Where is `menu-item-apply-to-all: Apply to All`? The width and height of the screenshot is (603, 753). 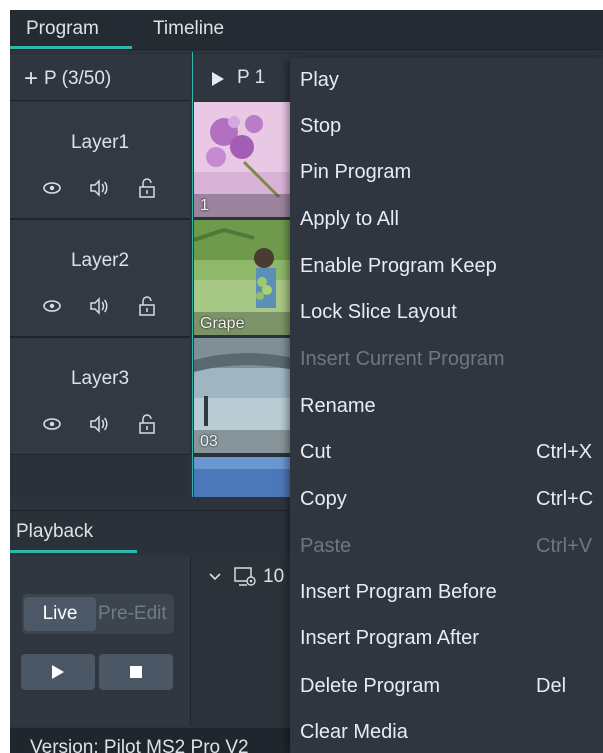 menu-item-apply-to-all: Apply to All is located at coordinates (451, 219).